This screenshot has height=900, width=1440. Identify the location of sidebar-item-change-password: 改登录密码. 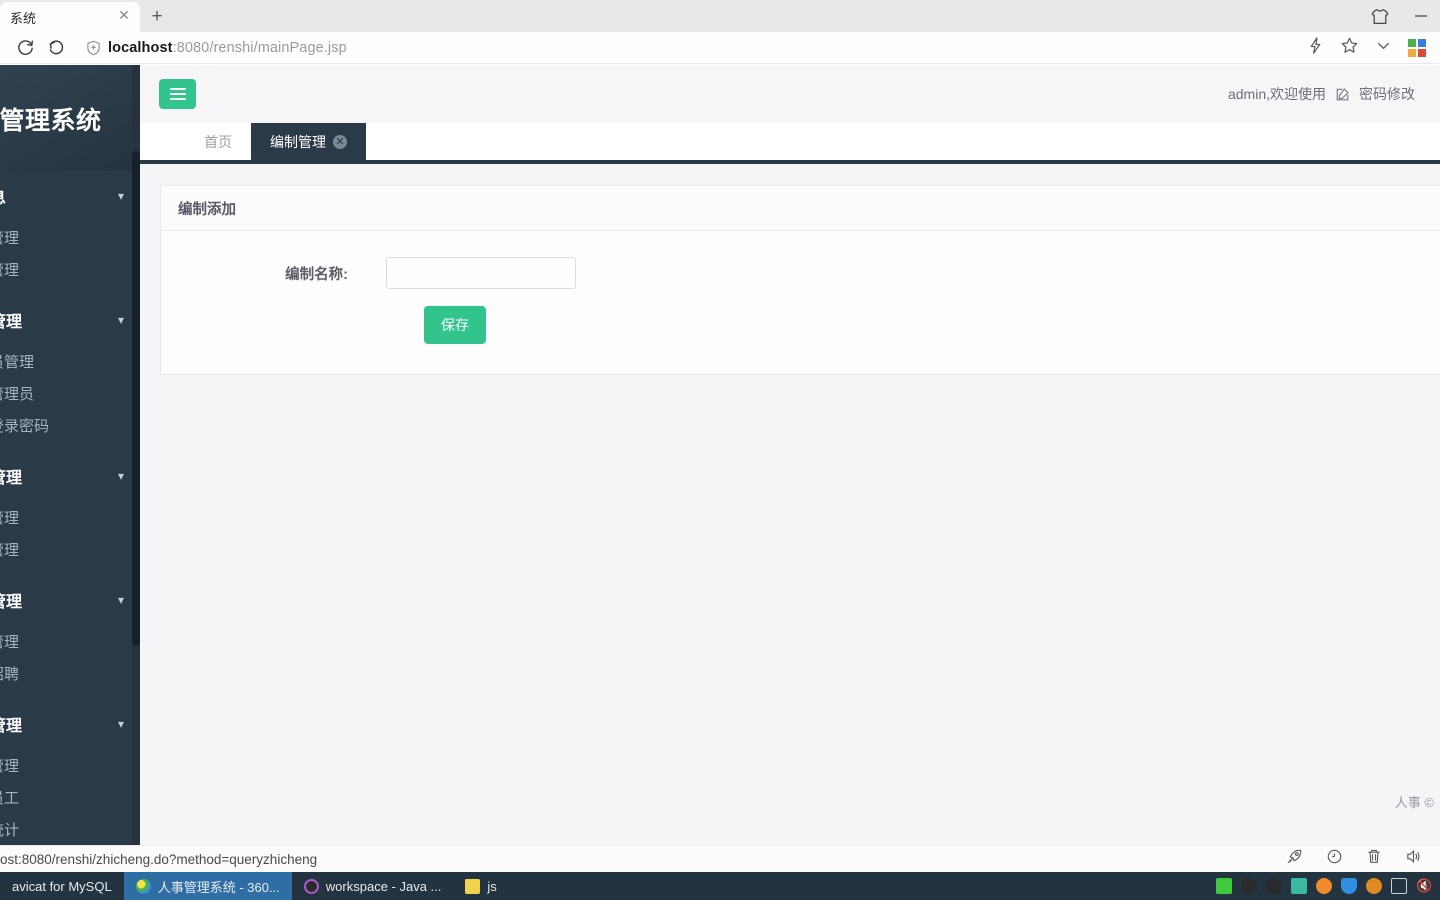
(70, 425).